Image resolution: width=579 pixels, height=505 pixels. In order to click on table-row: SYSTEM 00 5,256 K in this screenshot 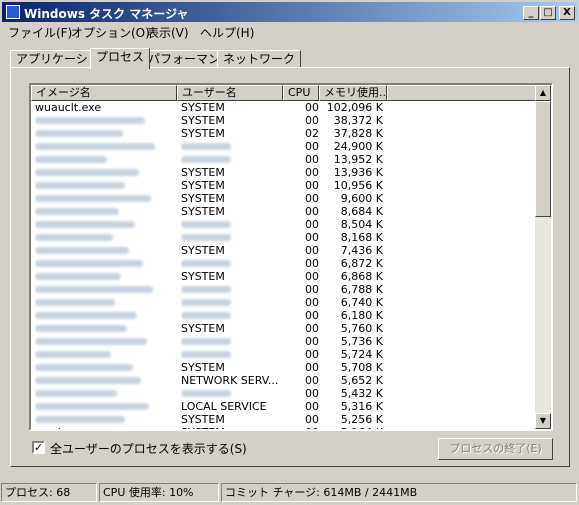, I will do `click(284, 419)`.